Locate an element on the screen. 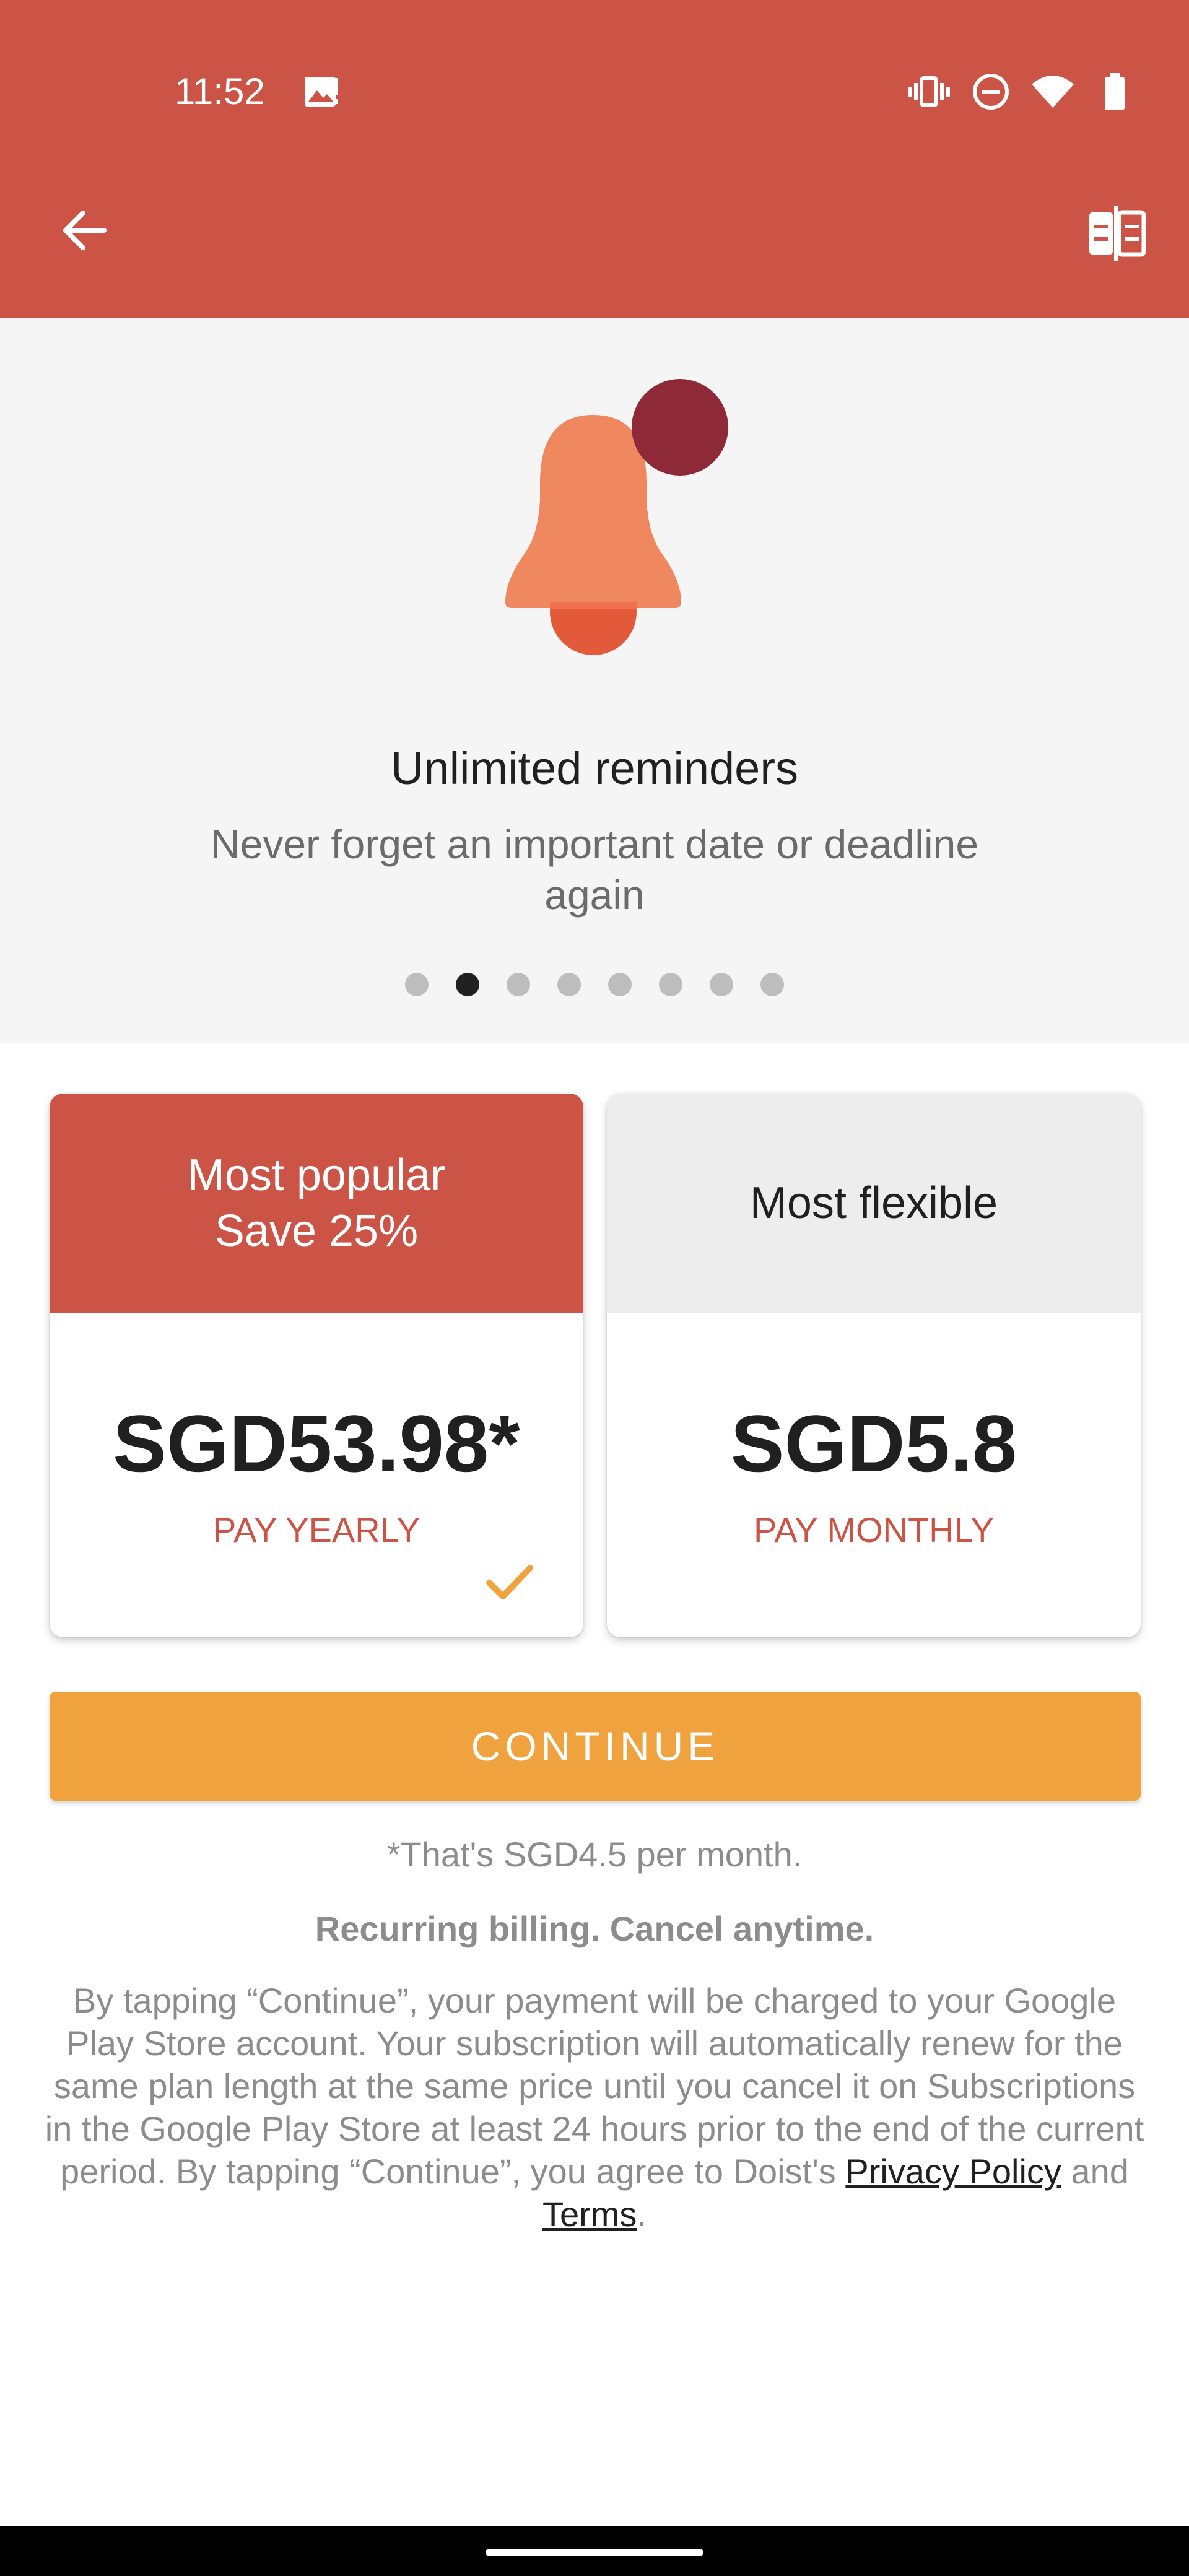  status-icons is located at coordinates (1013, 91).